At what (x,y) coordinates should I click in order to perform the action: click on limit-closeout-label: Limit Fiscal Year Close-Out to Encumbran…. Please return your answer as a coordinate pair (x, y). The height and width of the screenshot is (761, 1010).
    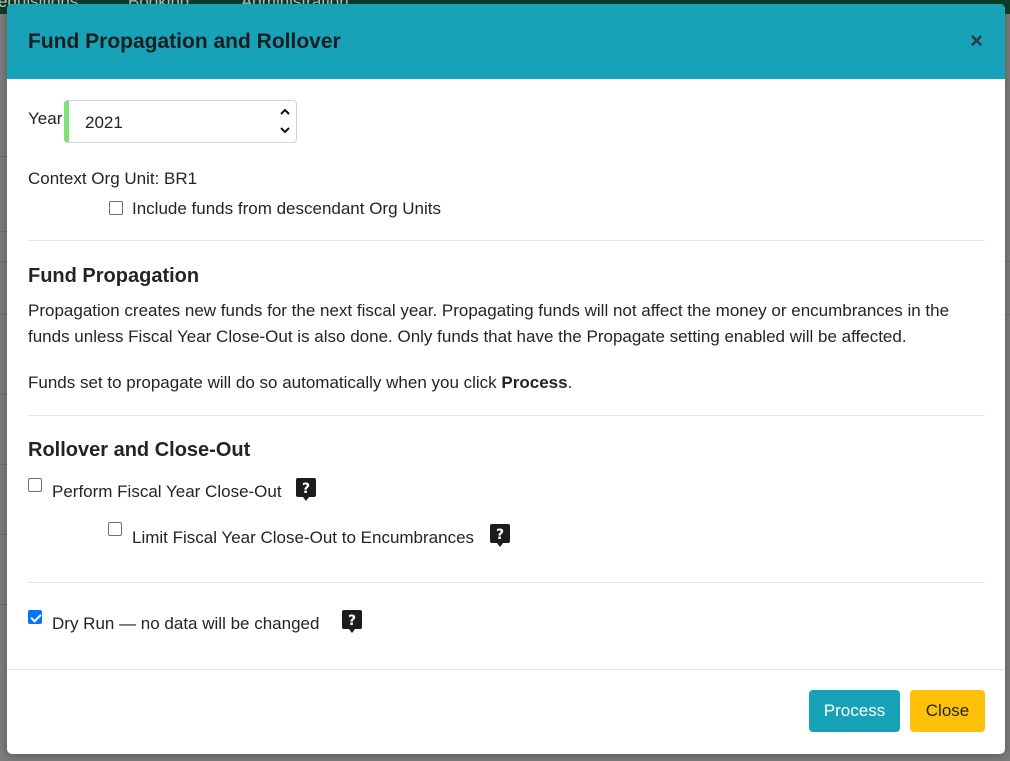
    Looking at the image, I should click on (303, 537).